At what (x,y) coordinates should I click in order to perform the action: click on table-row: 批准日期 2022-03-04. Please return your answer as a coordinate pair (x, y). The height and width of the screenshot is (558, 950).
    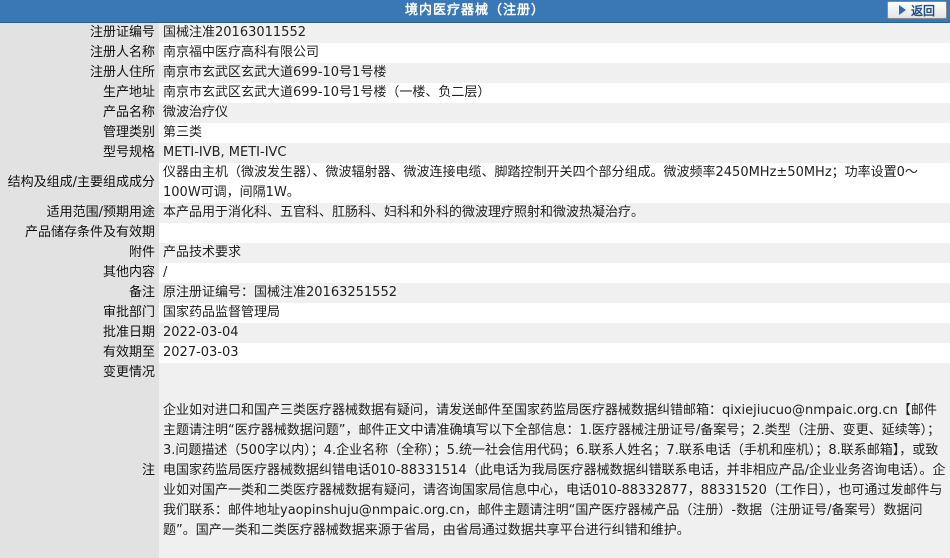
    Looking at the image, I should click on (475, 333).